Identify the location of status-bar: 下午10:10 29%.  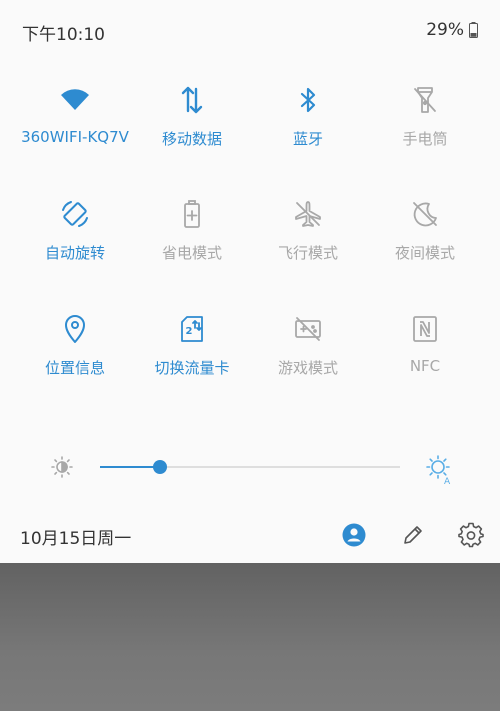
(250, 30).